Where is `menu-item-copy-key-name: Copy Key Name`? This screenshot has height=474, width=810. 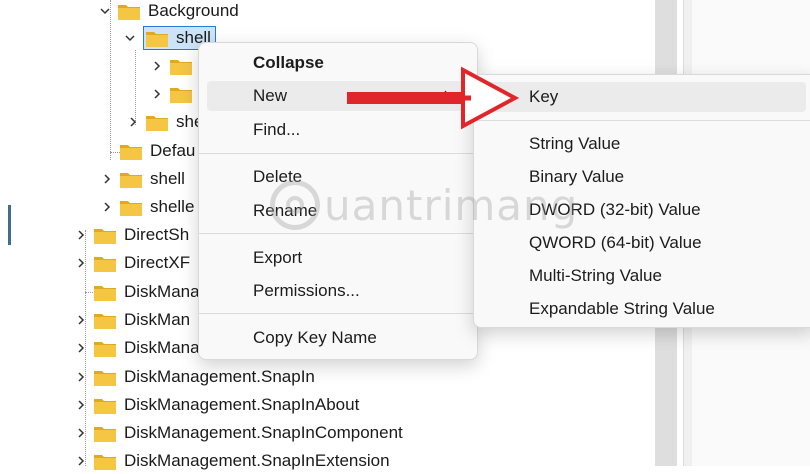 menu-item-copy-key-name: Copy Key Name is located at coordinates (338, 338).